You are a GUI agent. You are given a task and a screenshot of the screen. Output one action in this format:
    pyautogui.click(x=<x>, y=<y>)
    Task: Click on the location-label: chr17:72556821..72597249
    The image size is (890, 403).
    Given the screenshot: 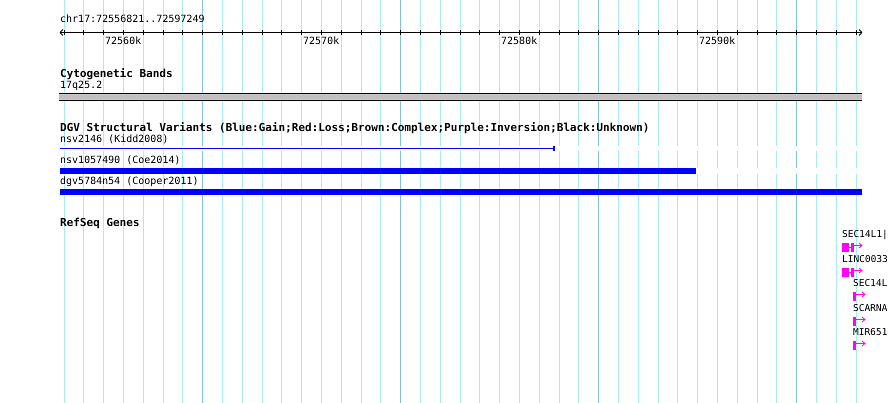 What is the action you would take?
    pyautogui.click(x=132, y=20)
    